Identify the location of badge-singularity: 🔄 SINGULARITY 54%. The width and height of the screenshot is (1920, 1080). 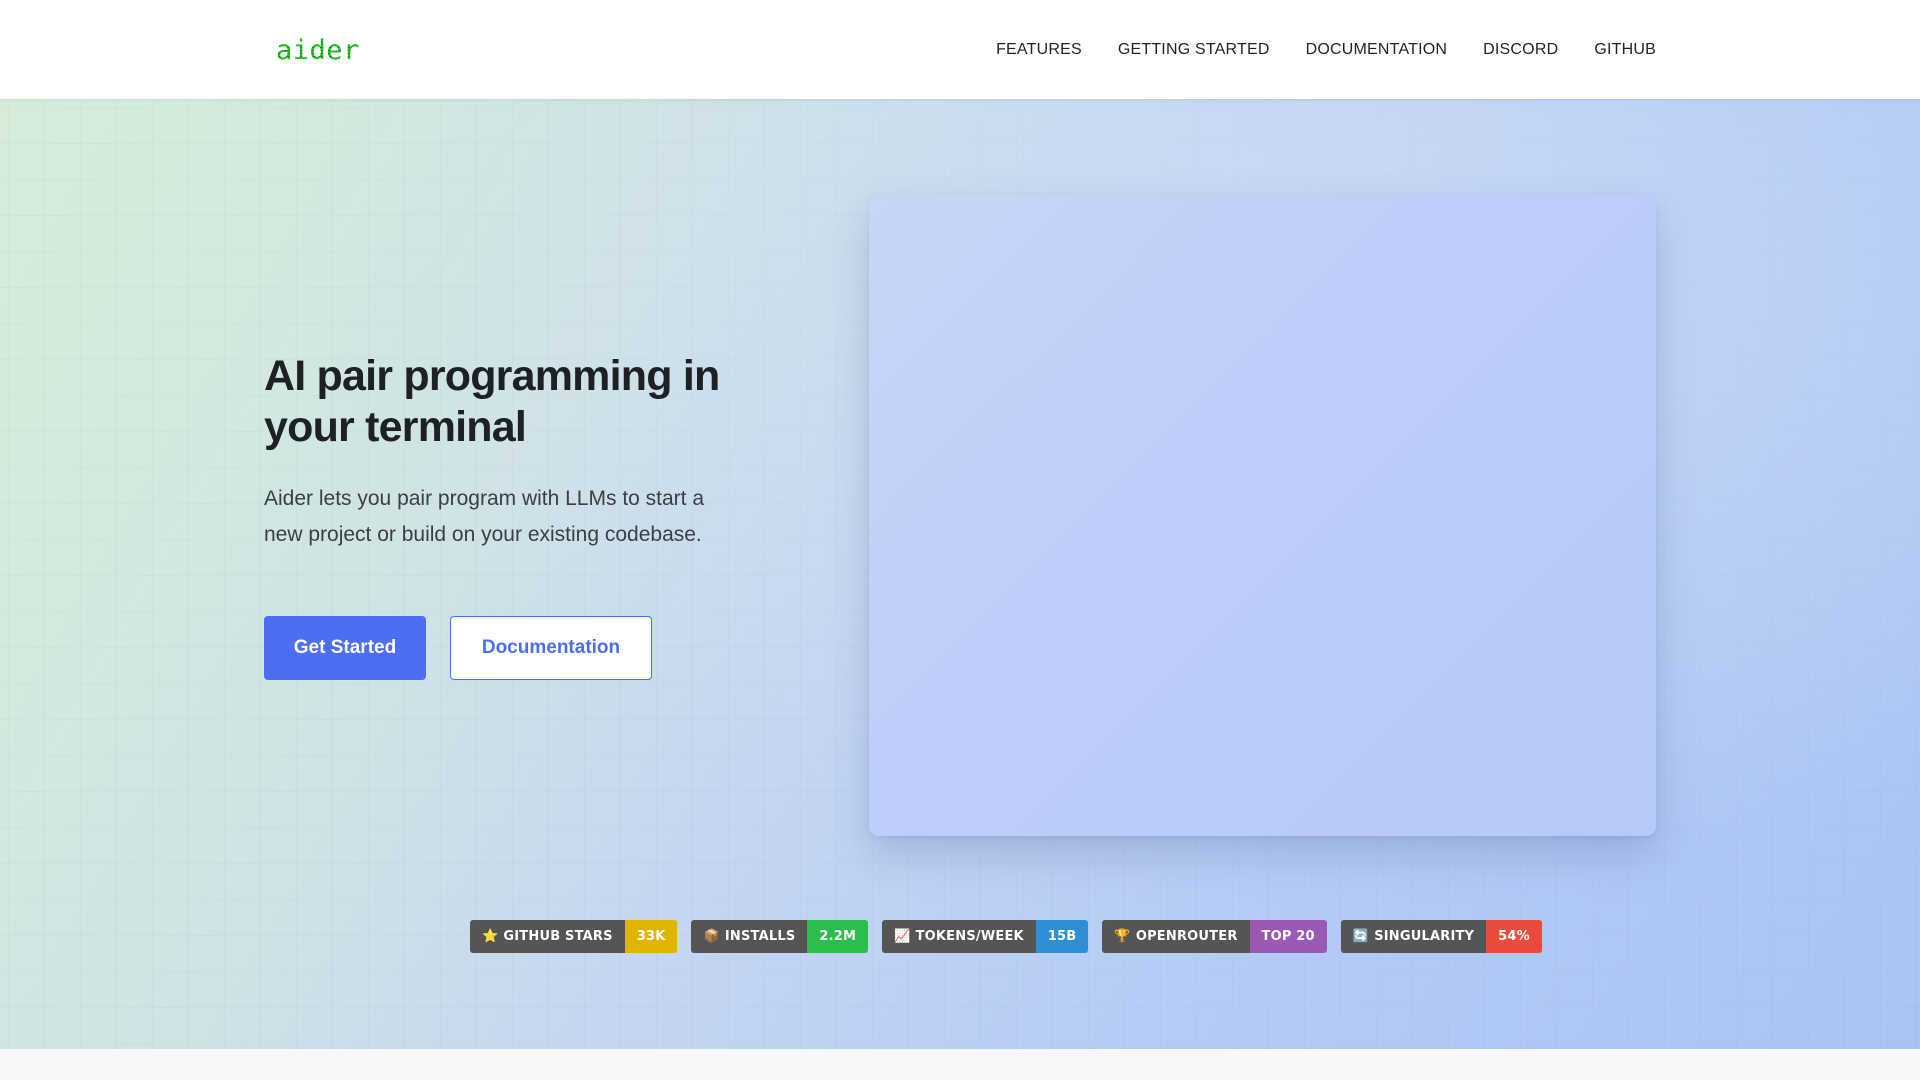
(1441, 936).